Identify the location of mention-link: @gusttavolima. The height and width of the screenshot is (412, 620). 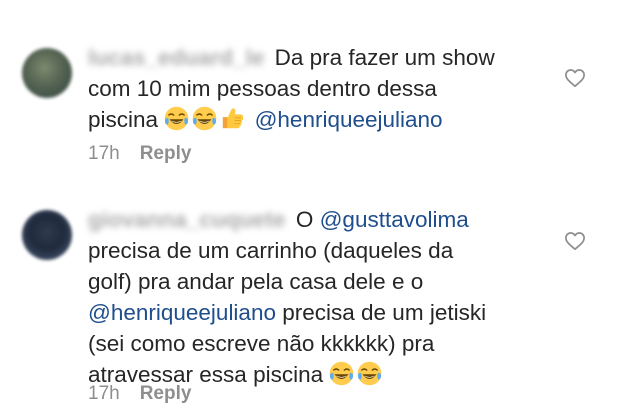
(394, 219).